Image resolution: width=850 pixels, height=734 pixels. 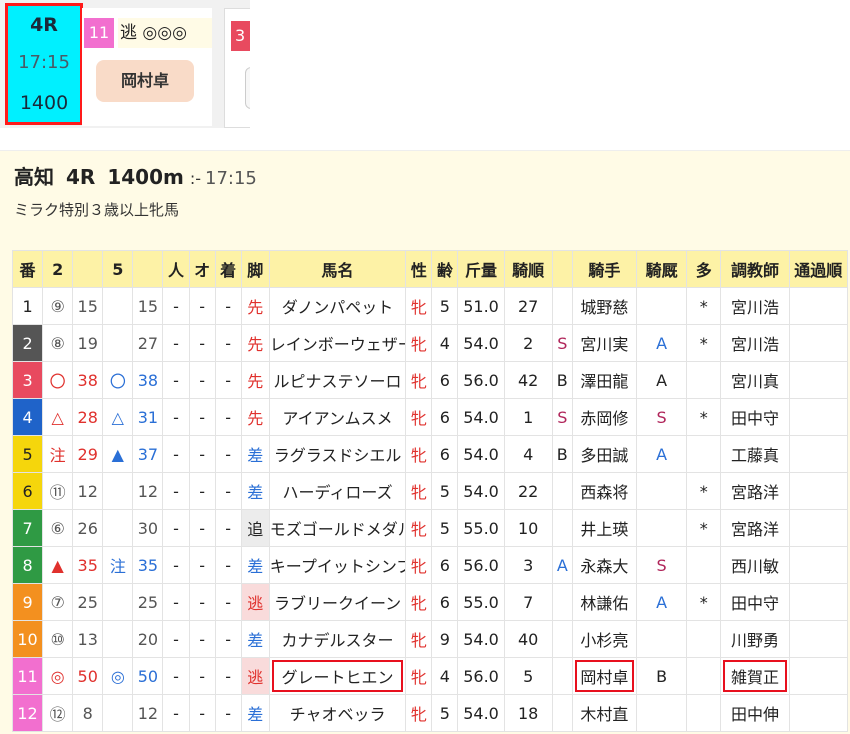 What do you see at coordinates (27, 639) in the screenshot?
I see `horse-number: 10` at bounding box center [27, 639].